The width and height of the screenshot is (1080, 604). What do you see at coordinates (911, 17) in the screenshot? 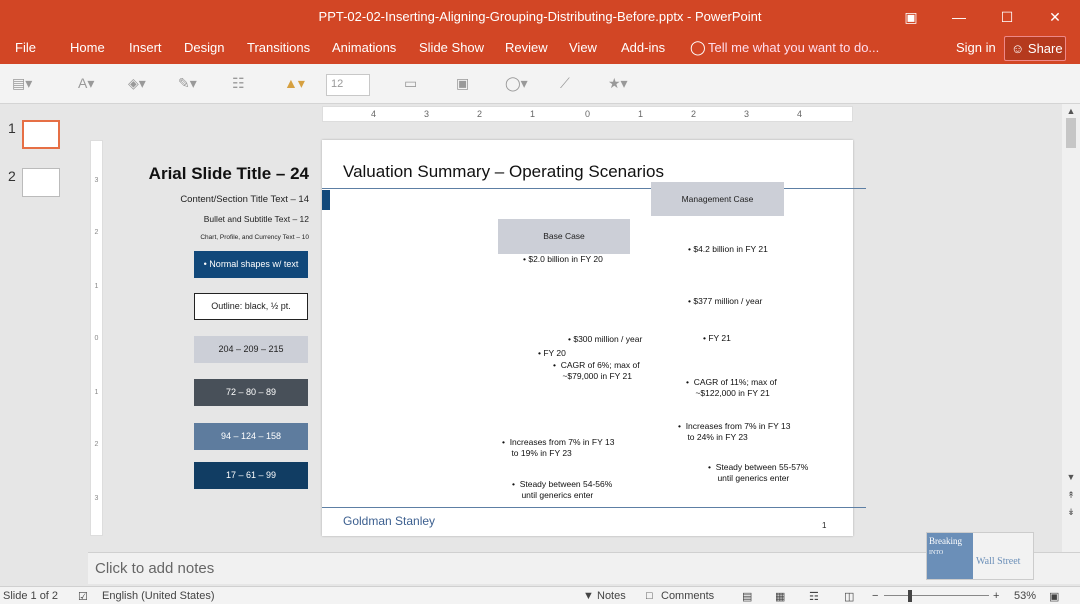
I see `ribbon-display-icon: ▣` at bounding box center [911, 17].